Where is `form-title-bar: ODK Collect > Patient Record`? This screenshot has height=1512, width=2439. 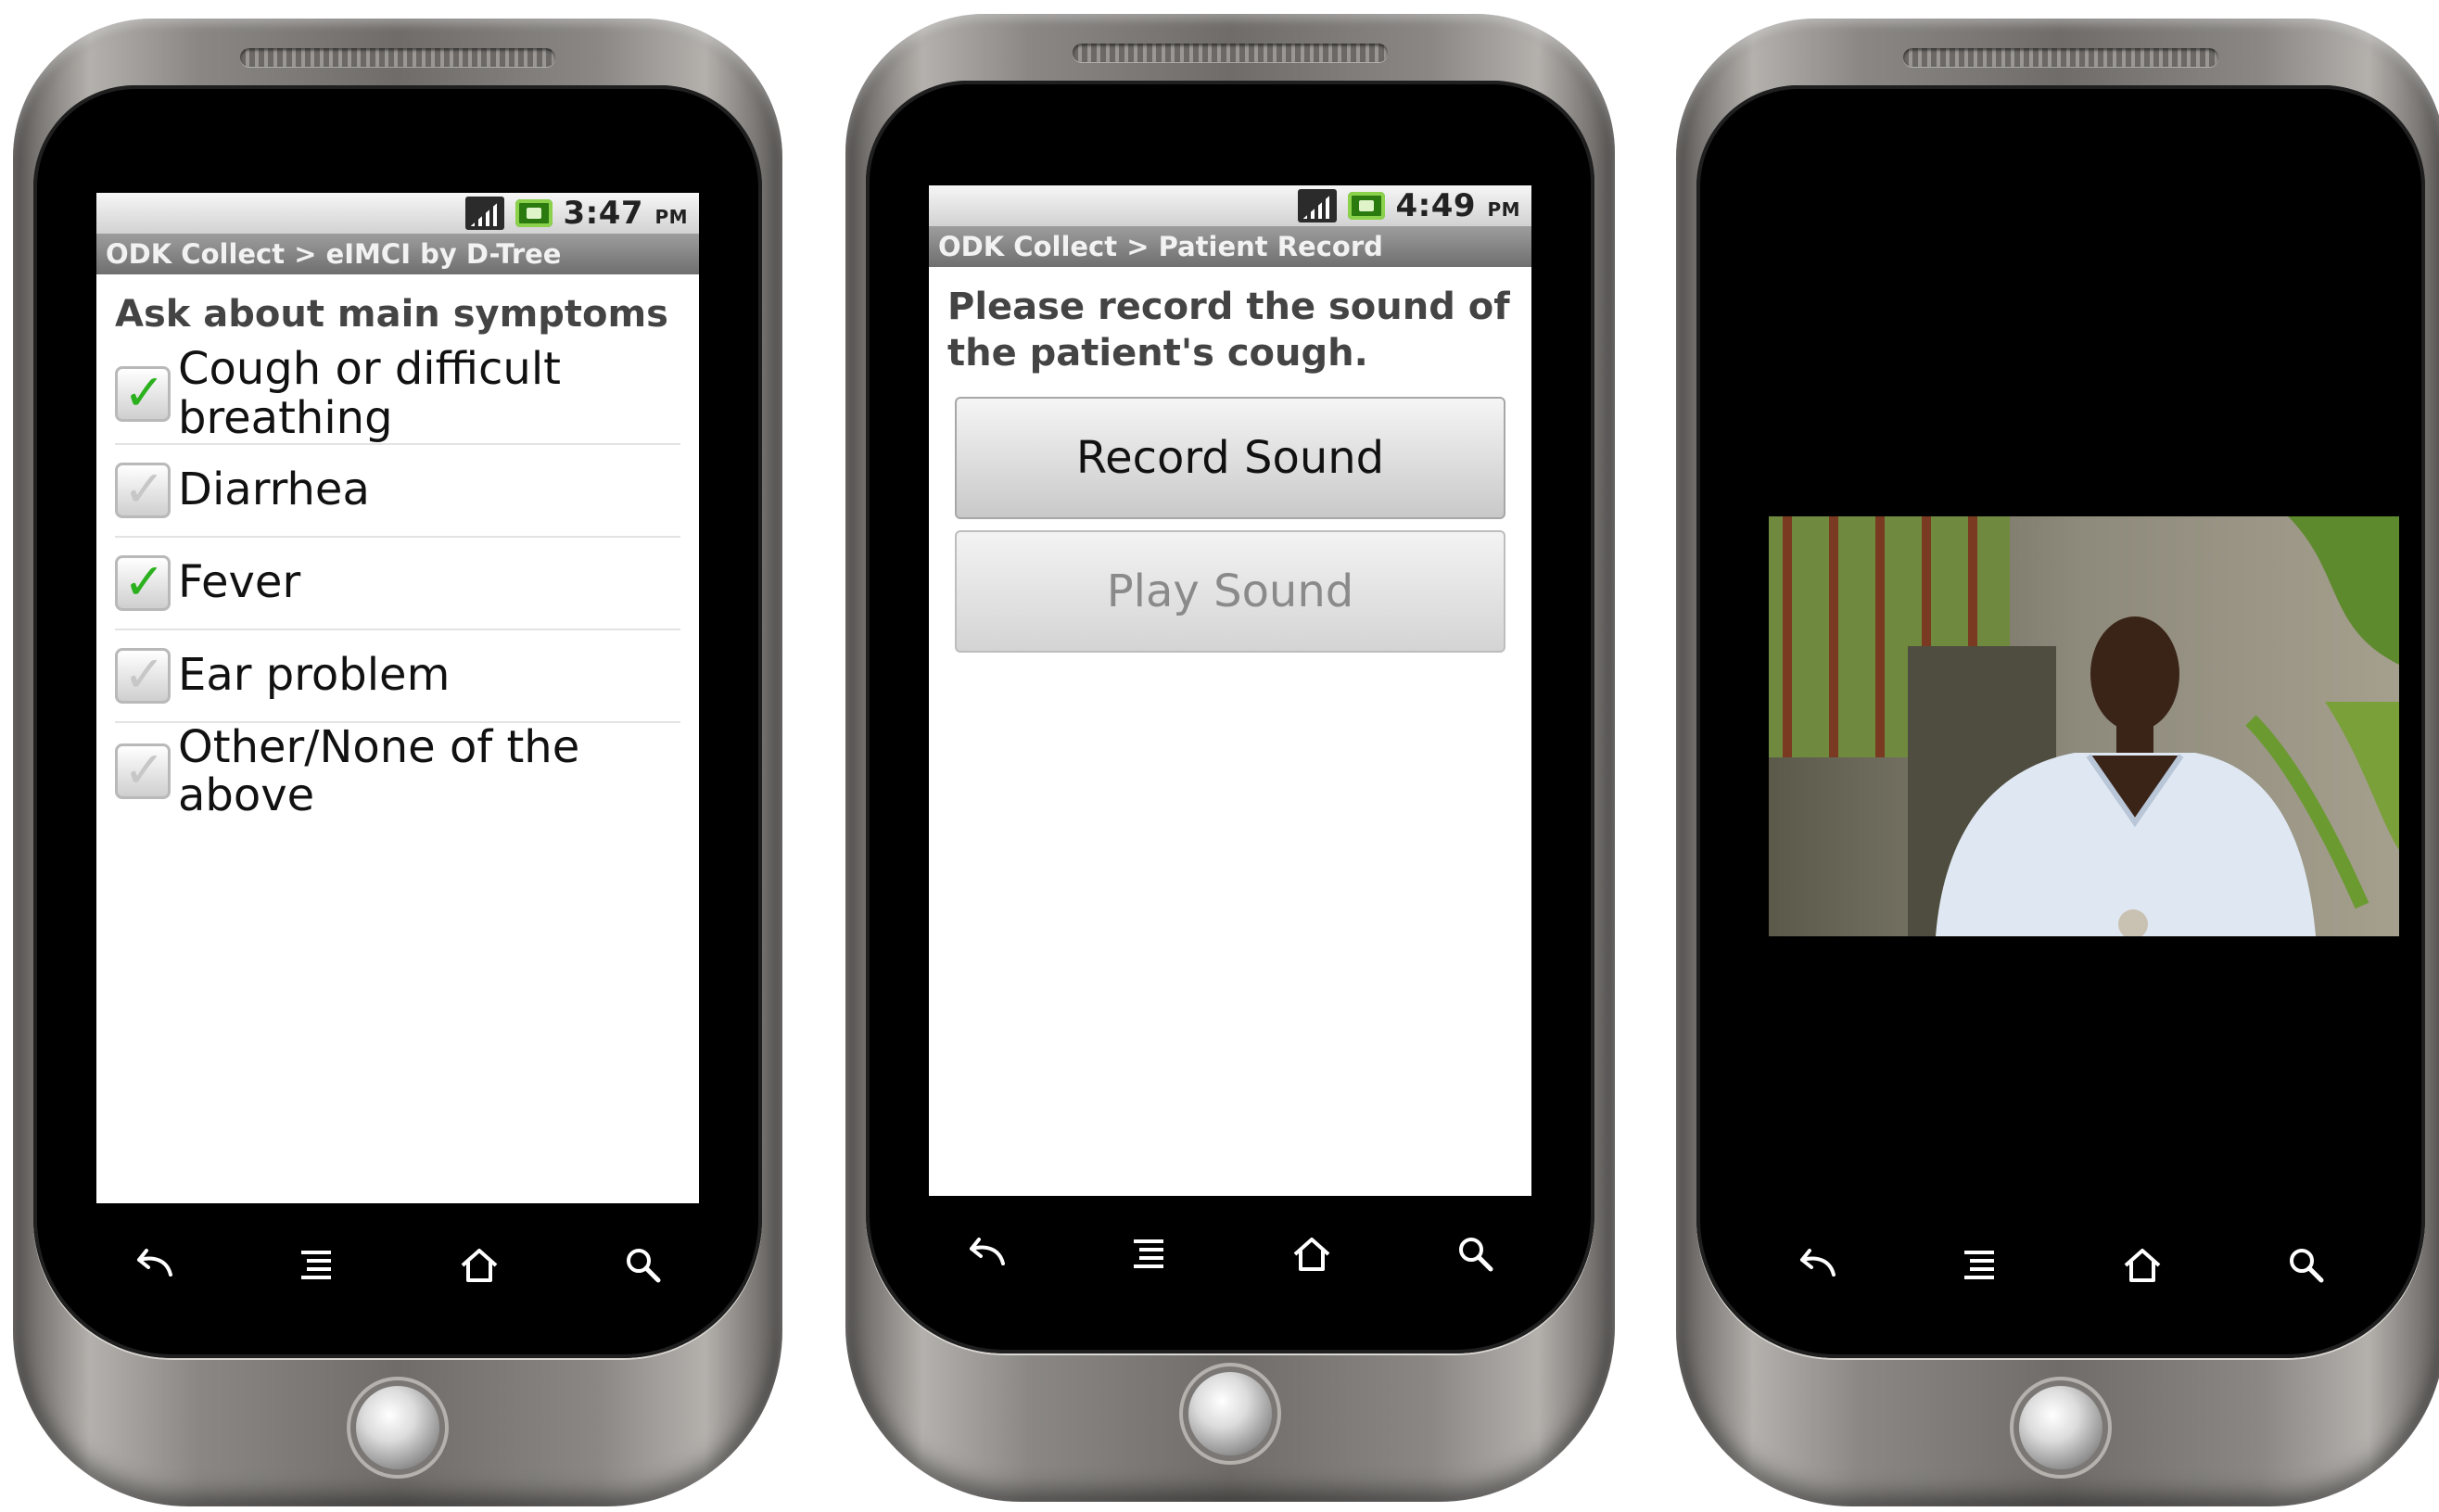 form-title-bar: ODK Collect > Patient Record is located at coordinates (1230, 247).